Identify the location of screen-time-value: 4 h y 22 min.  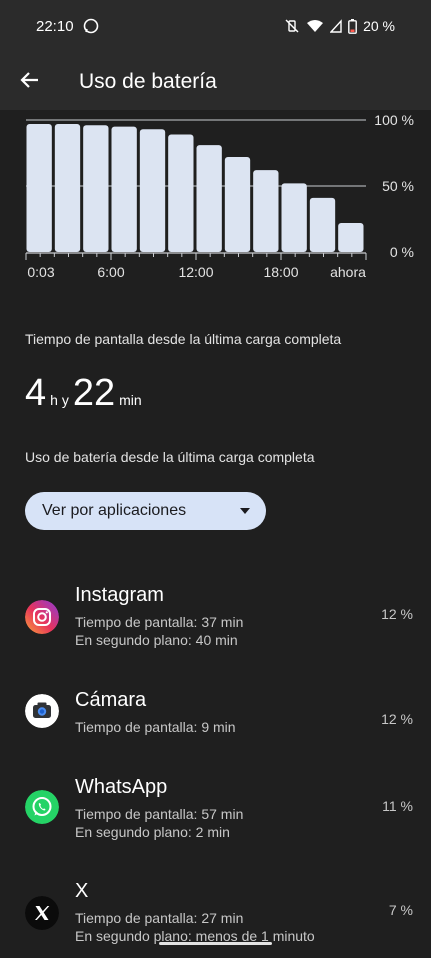
(85, 393).